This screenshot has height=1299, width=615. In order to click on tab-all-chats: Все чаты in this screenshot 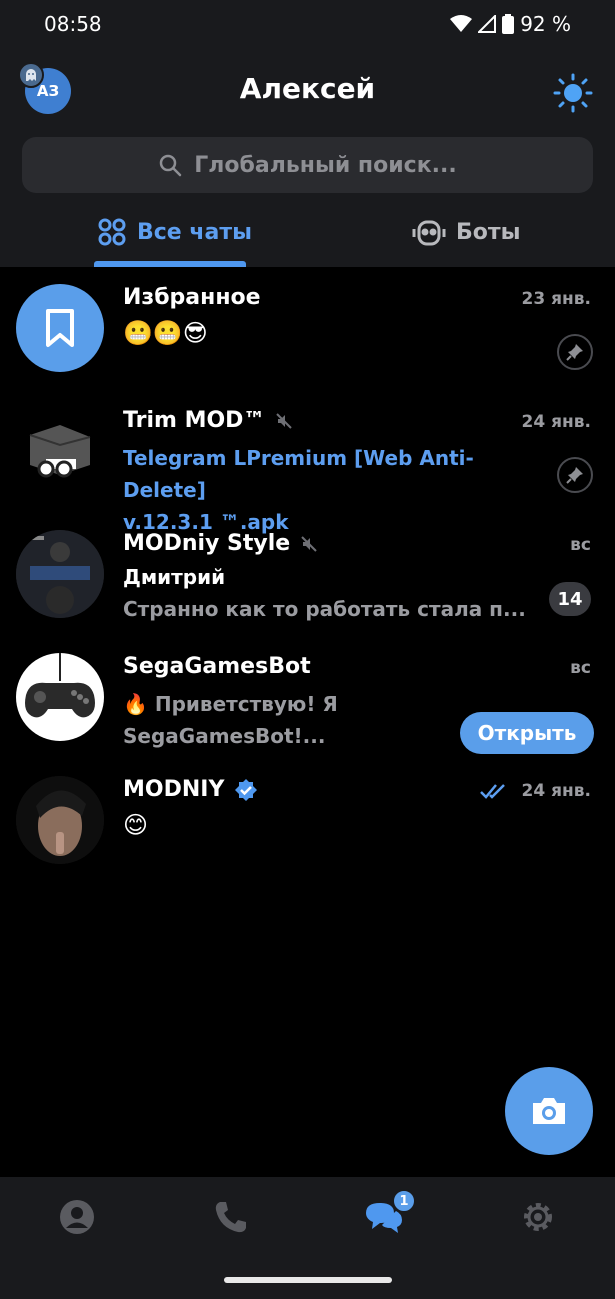, I will do `click(174, 232)`.